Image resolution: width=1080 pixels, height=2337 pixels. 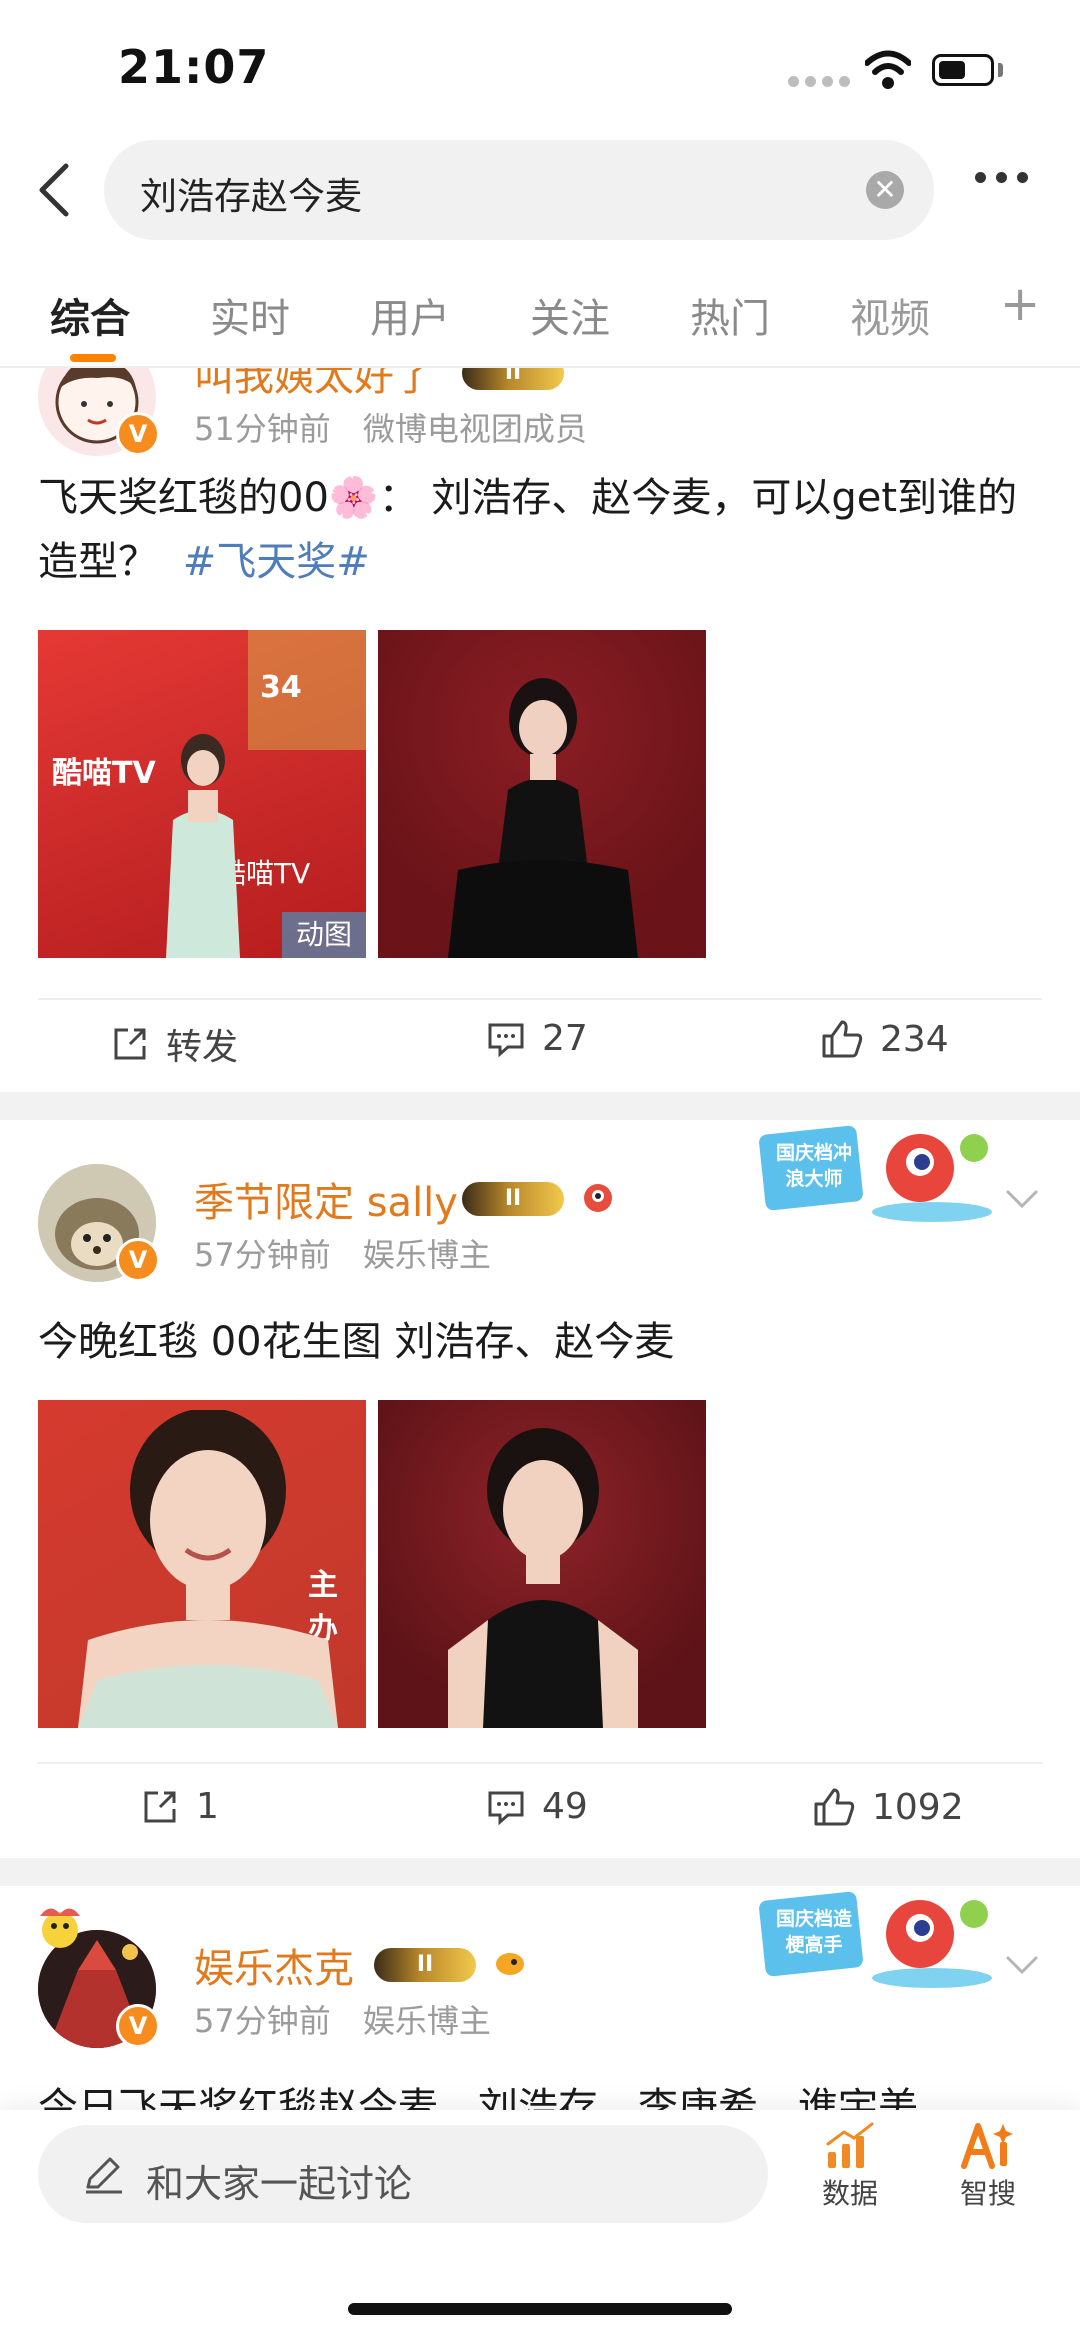 I want to click on image-caption-number: 34, so click(x=281, y=687).